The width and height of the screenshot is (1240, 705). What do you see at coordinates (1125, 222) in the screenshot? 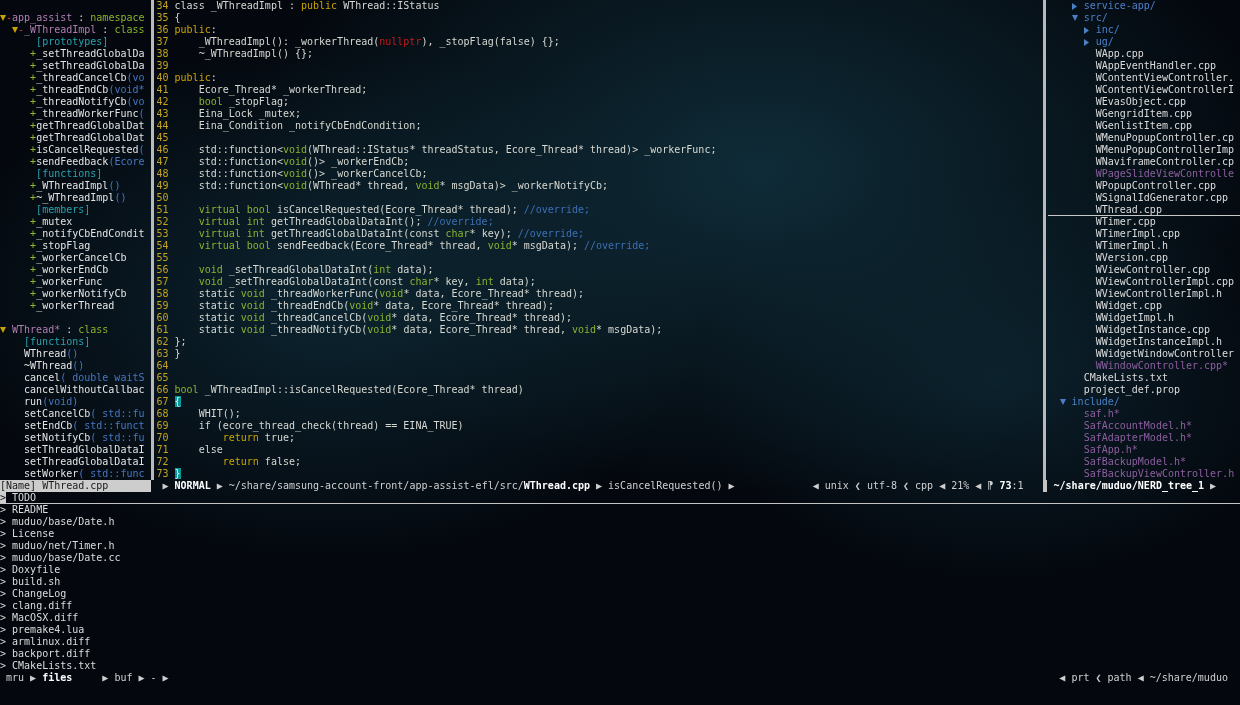
I see `file-item: WTimer.cpp` at bounding box center [1125, 222].